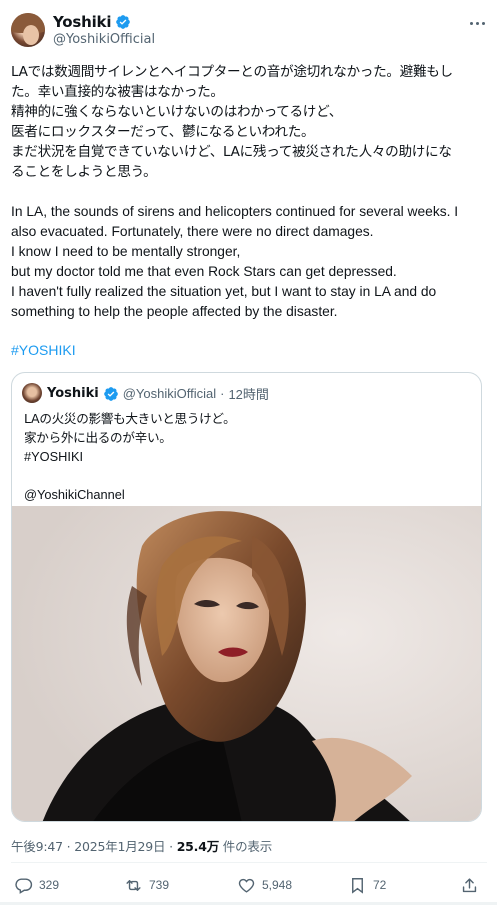  Describe the element at coordinates (249, 862) in the screenshot. I see `divider` at that location.